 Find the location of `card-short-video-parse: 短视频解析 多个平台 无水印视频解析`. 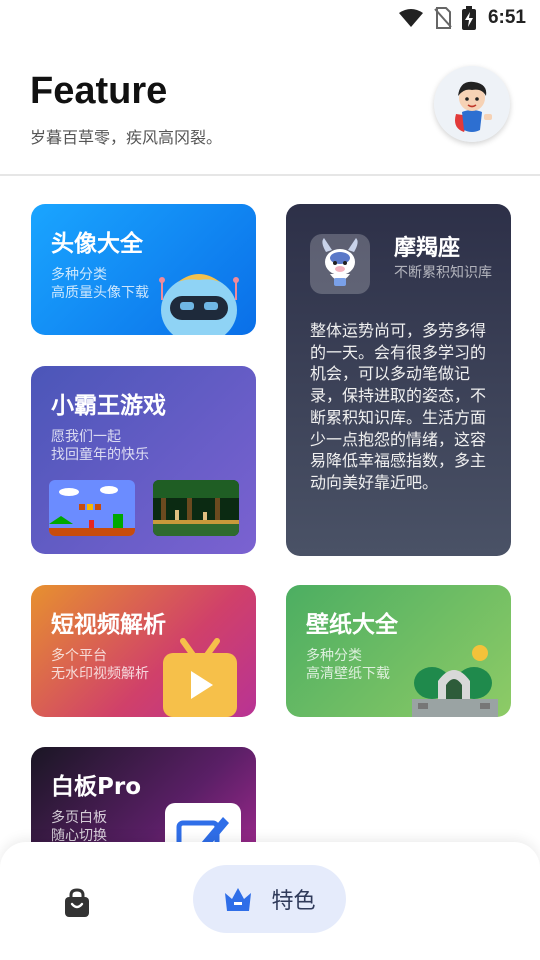

card-short-video-parse: 短视频解析 多个平台 无水印视频解析 is located at coordinates (143, 651).